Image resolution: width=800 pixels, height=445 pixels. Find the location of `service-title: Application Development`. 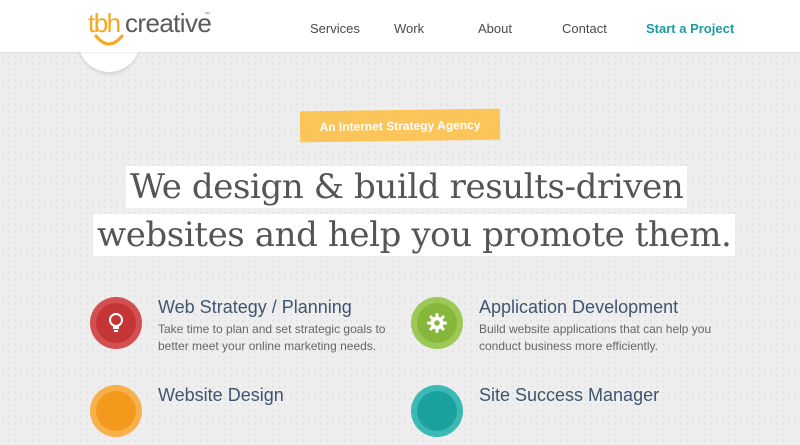

service-title: Application Development is located at coordinates (579, 307).